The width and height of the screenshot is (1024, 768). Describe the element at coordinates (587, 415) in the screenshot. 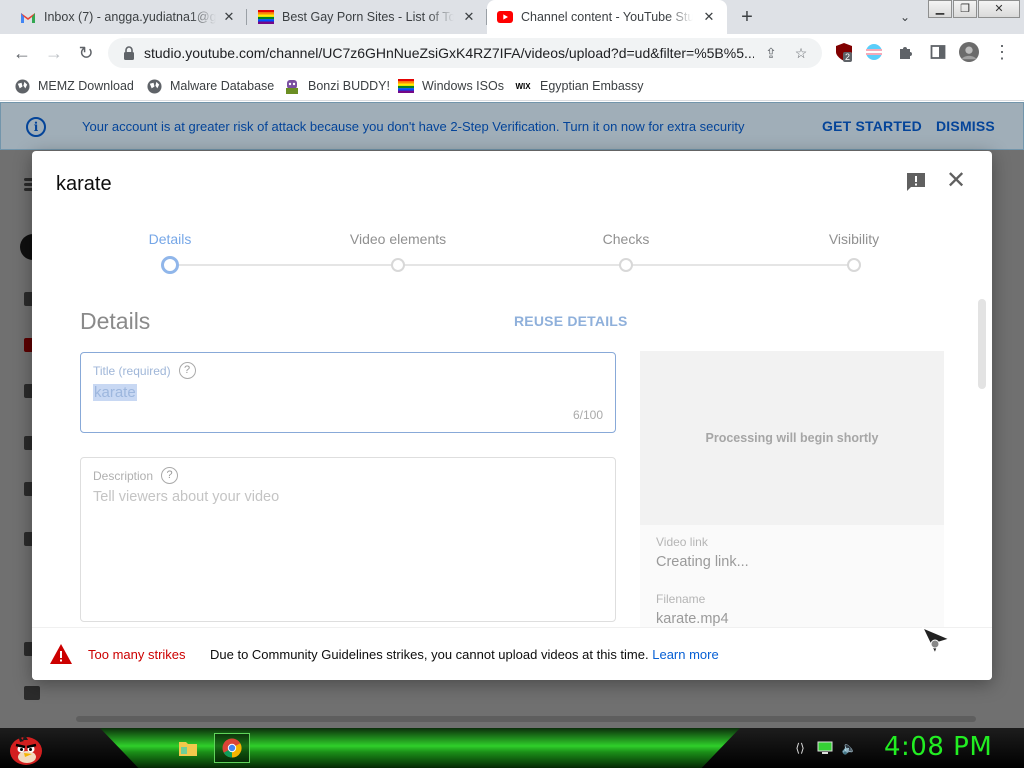

I see `title-char-count: 6/100` at that location.